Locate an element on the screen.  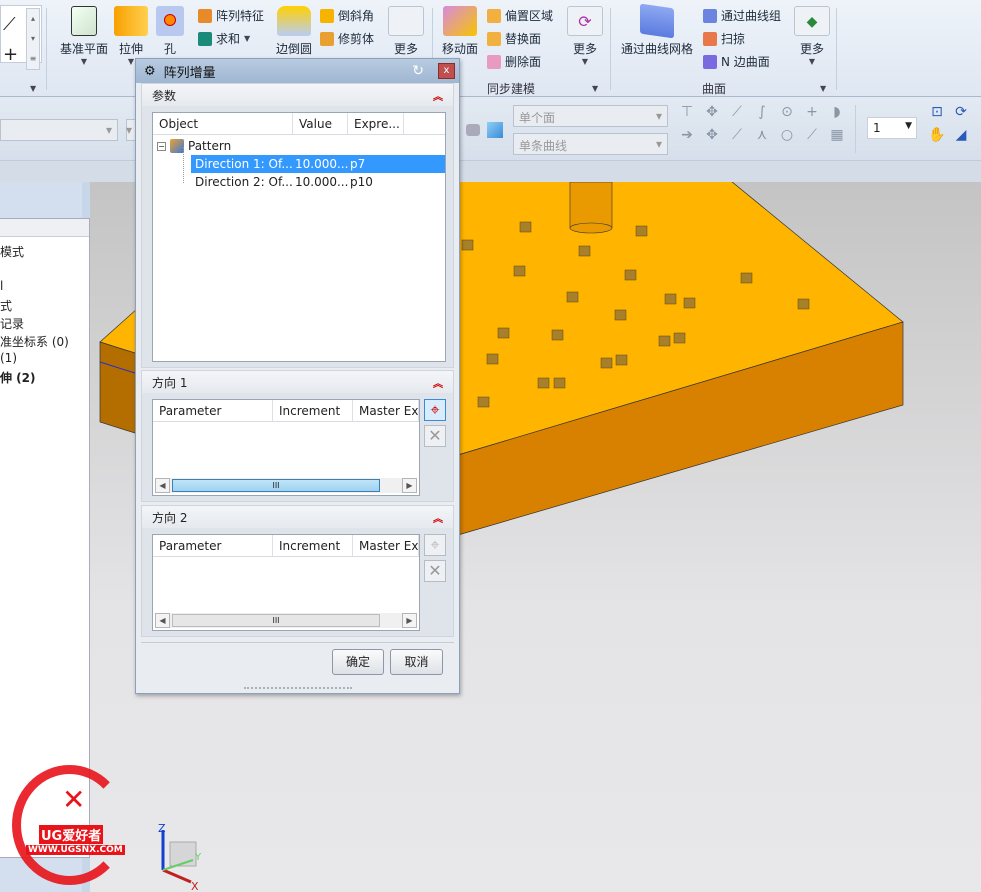
feature-more-button: 更多▼ is located at coordinates (406, 36).